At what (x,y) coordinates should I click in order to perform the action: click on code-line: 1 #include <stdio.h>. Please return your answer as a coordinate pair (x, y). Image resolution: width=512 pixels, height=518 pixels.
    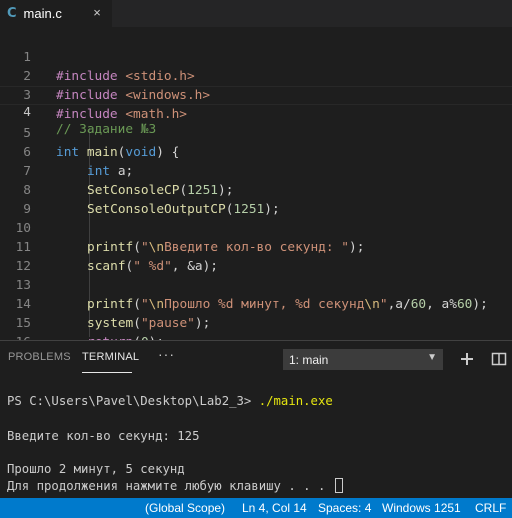
    Looking at the image, I should click on (256, 56).